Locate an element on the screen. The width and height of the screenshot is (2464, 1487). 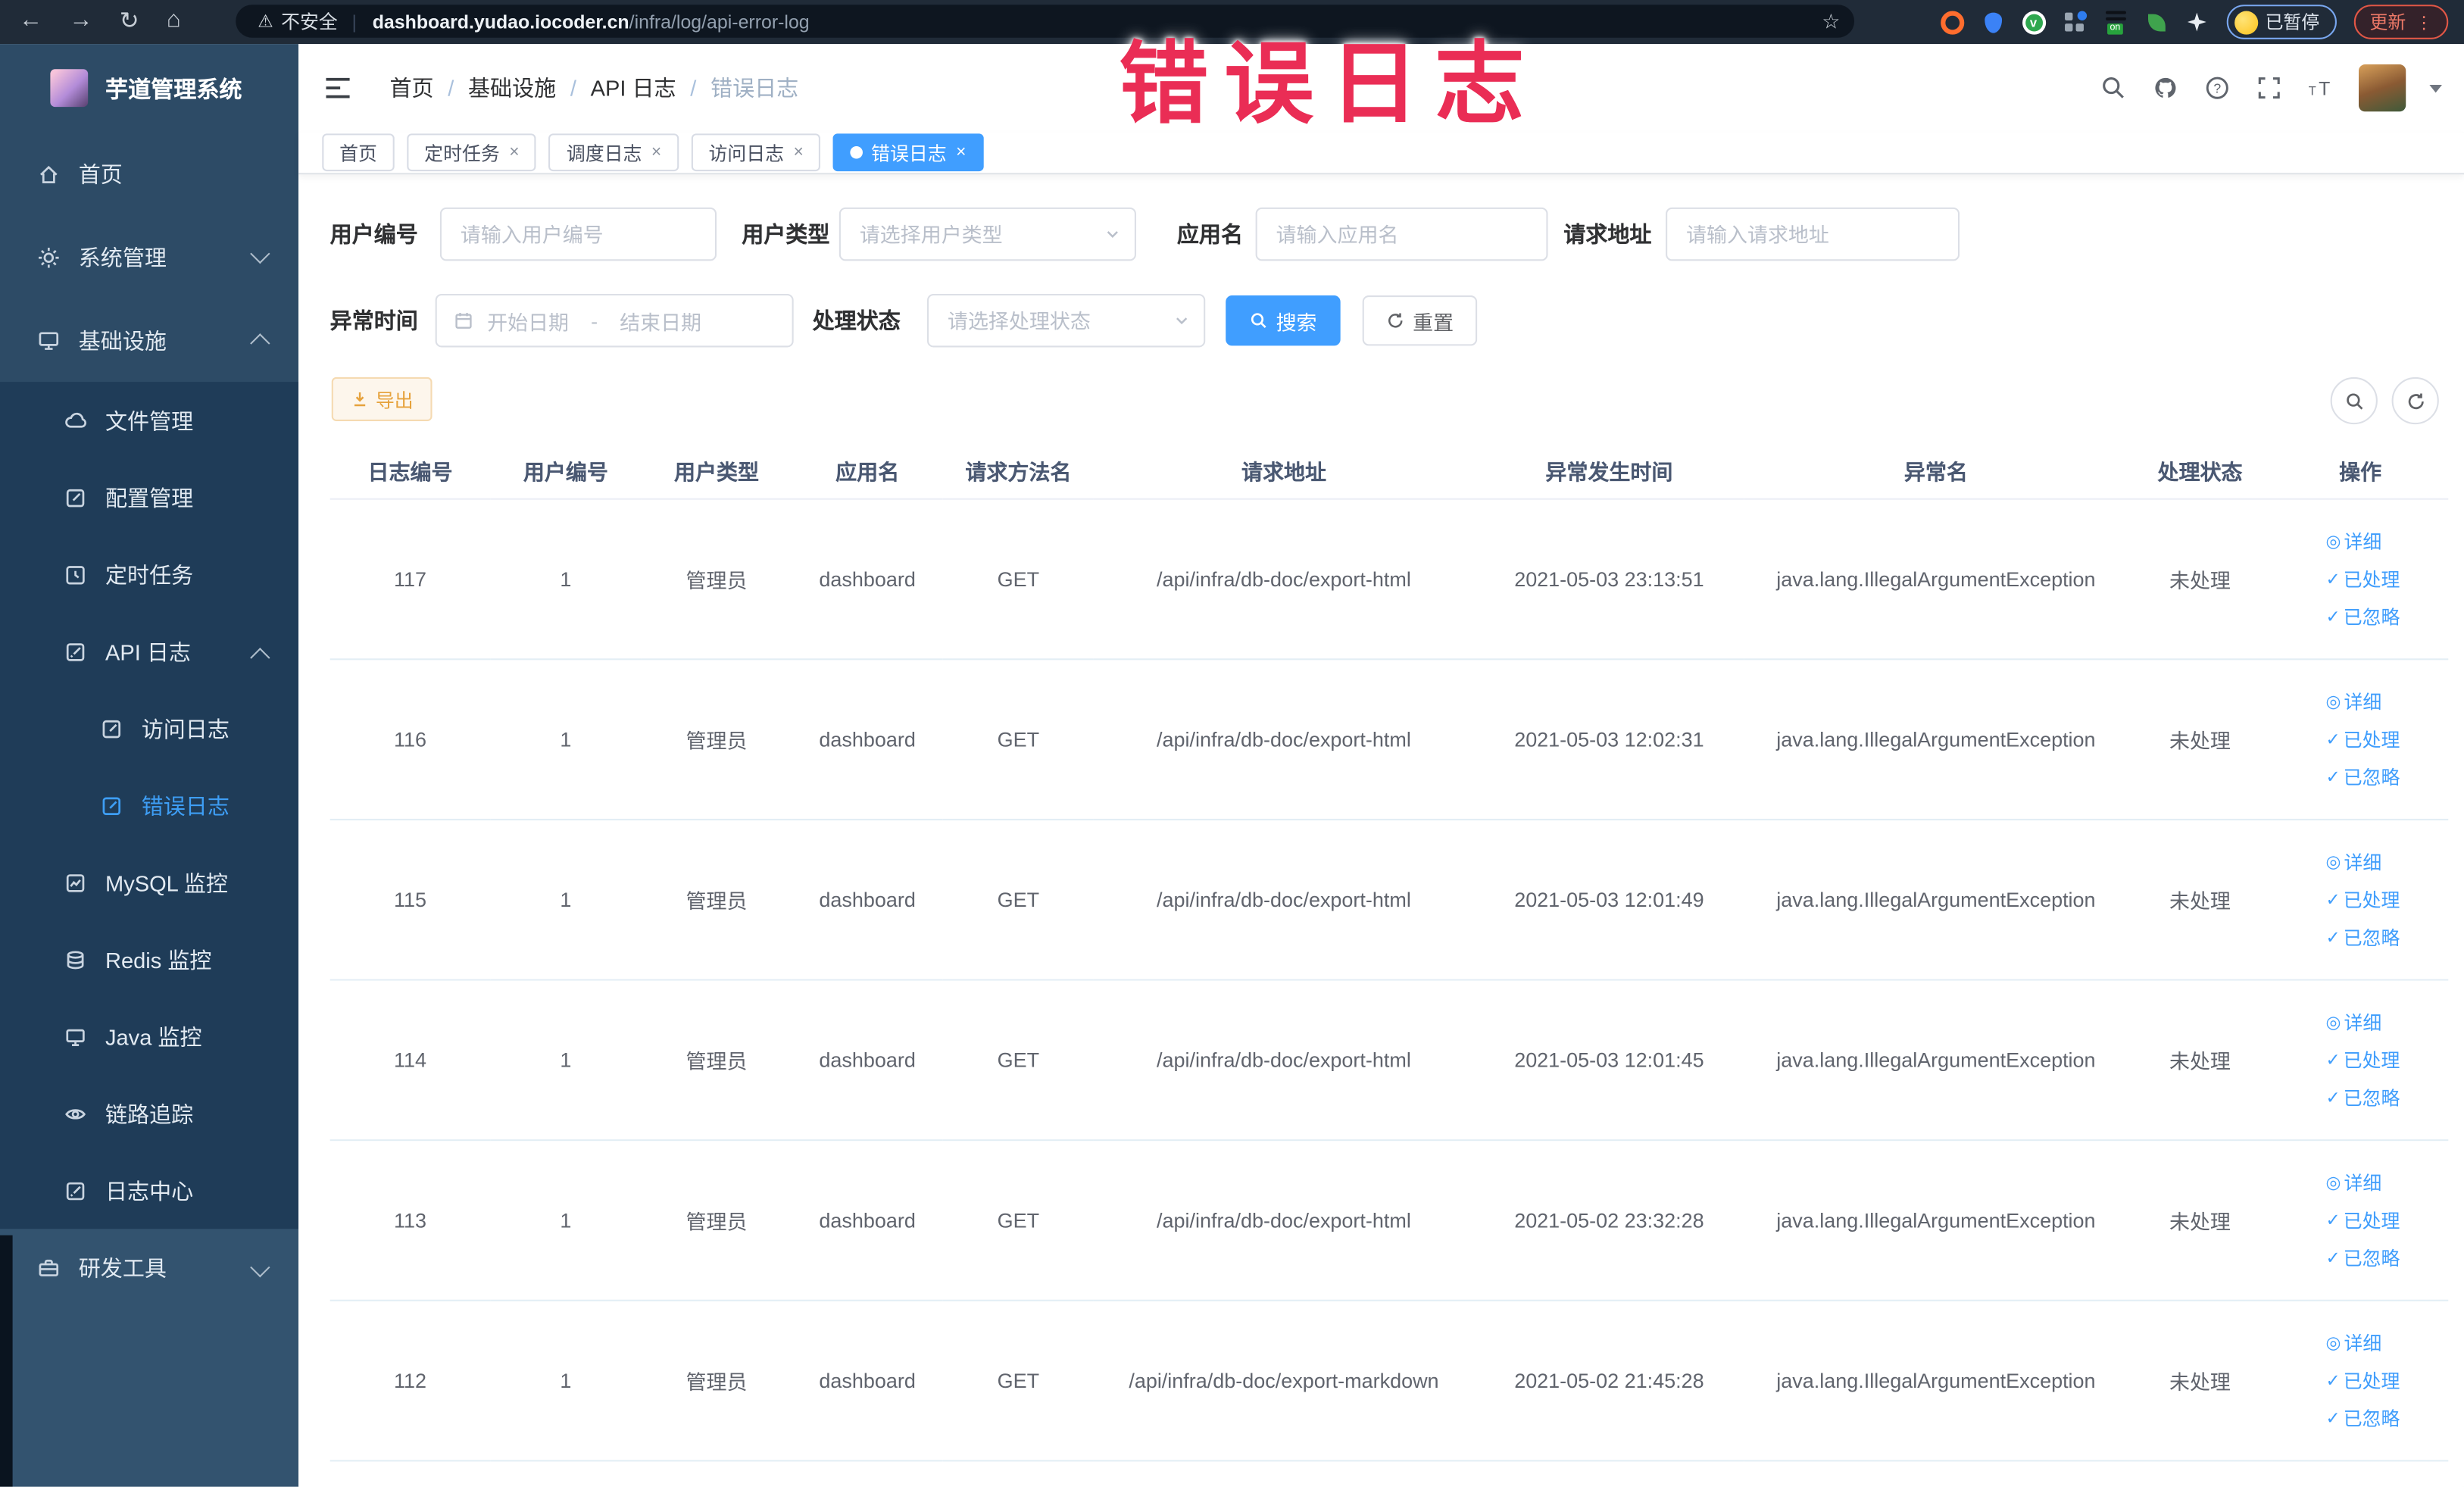
sidebar-item-dev-tools: 研发工具 is located at coordinates (149, 1268).